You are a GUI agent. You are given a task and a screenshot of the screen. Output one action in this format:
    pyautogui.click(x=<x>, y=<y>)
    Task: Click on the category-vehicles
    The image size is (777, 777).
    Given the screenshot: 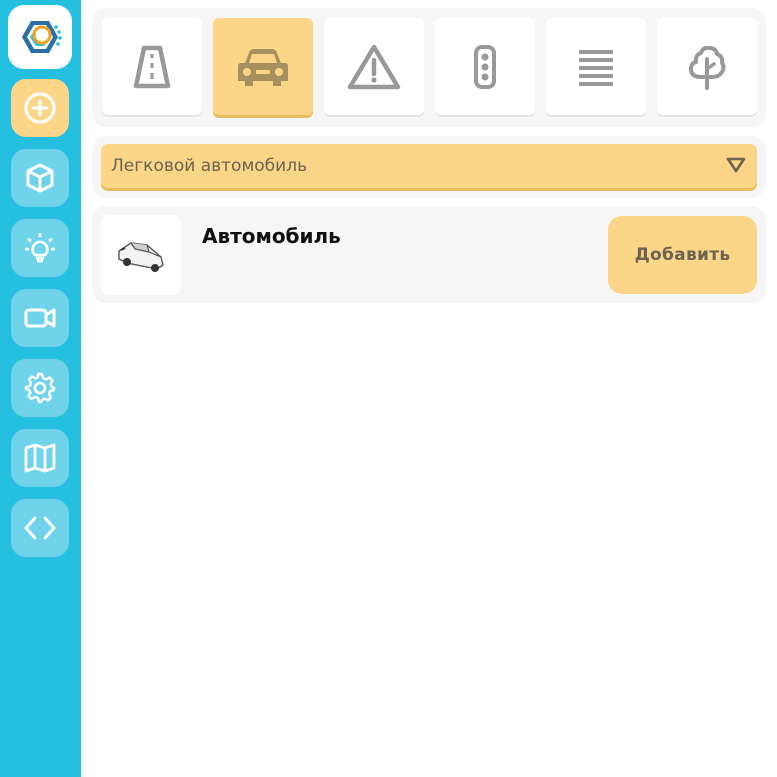 What is the action you would take?
    pyautogui.click(x=263, y=66)
    